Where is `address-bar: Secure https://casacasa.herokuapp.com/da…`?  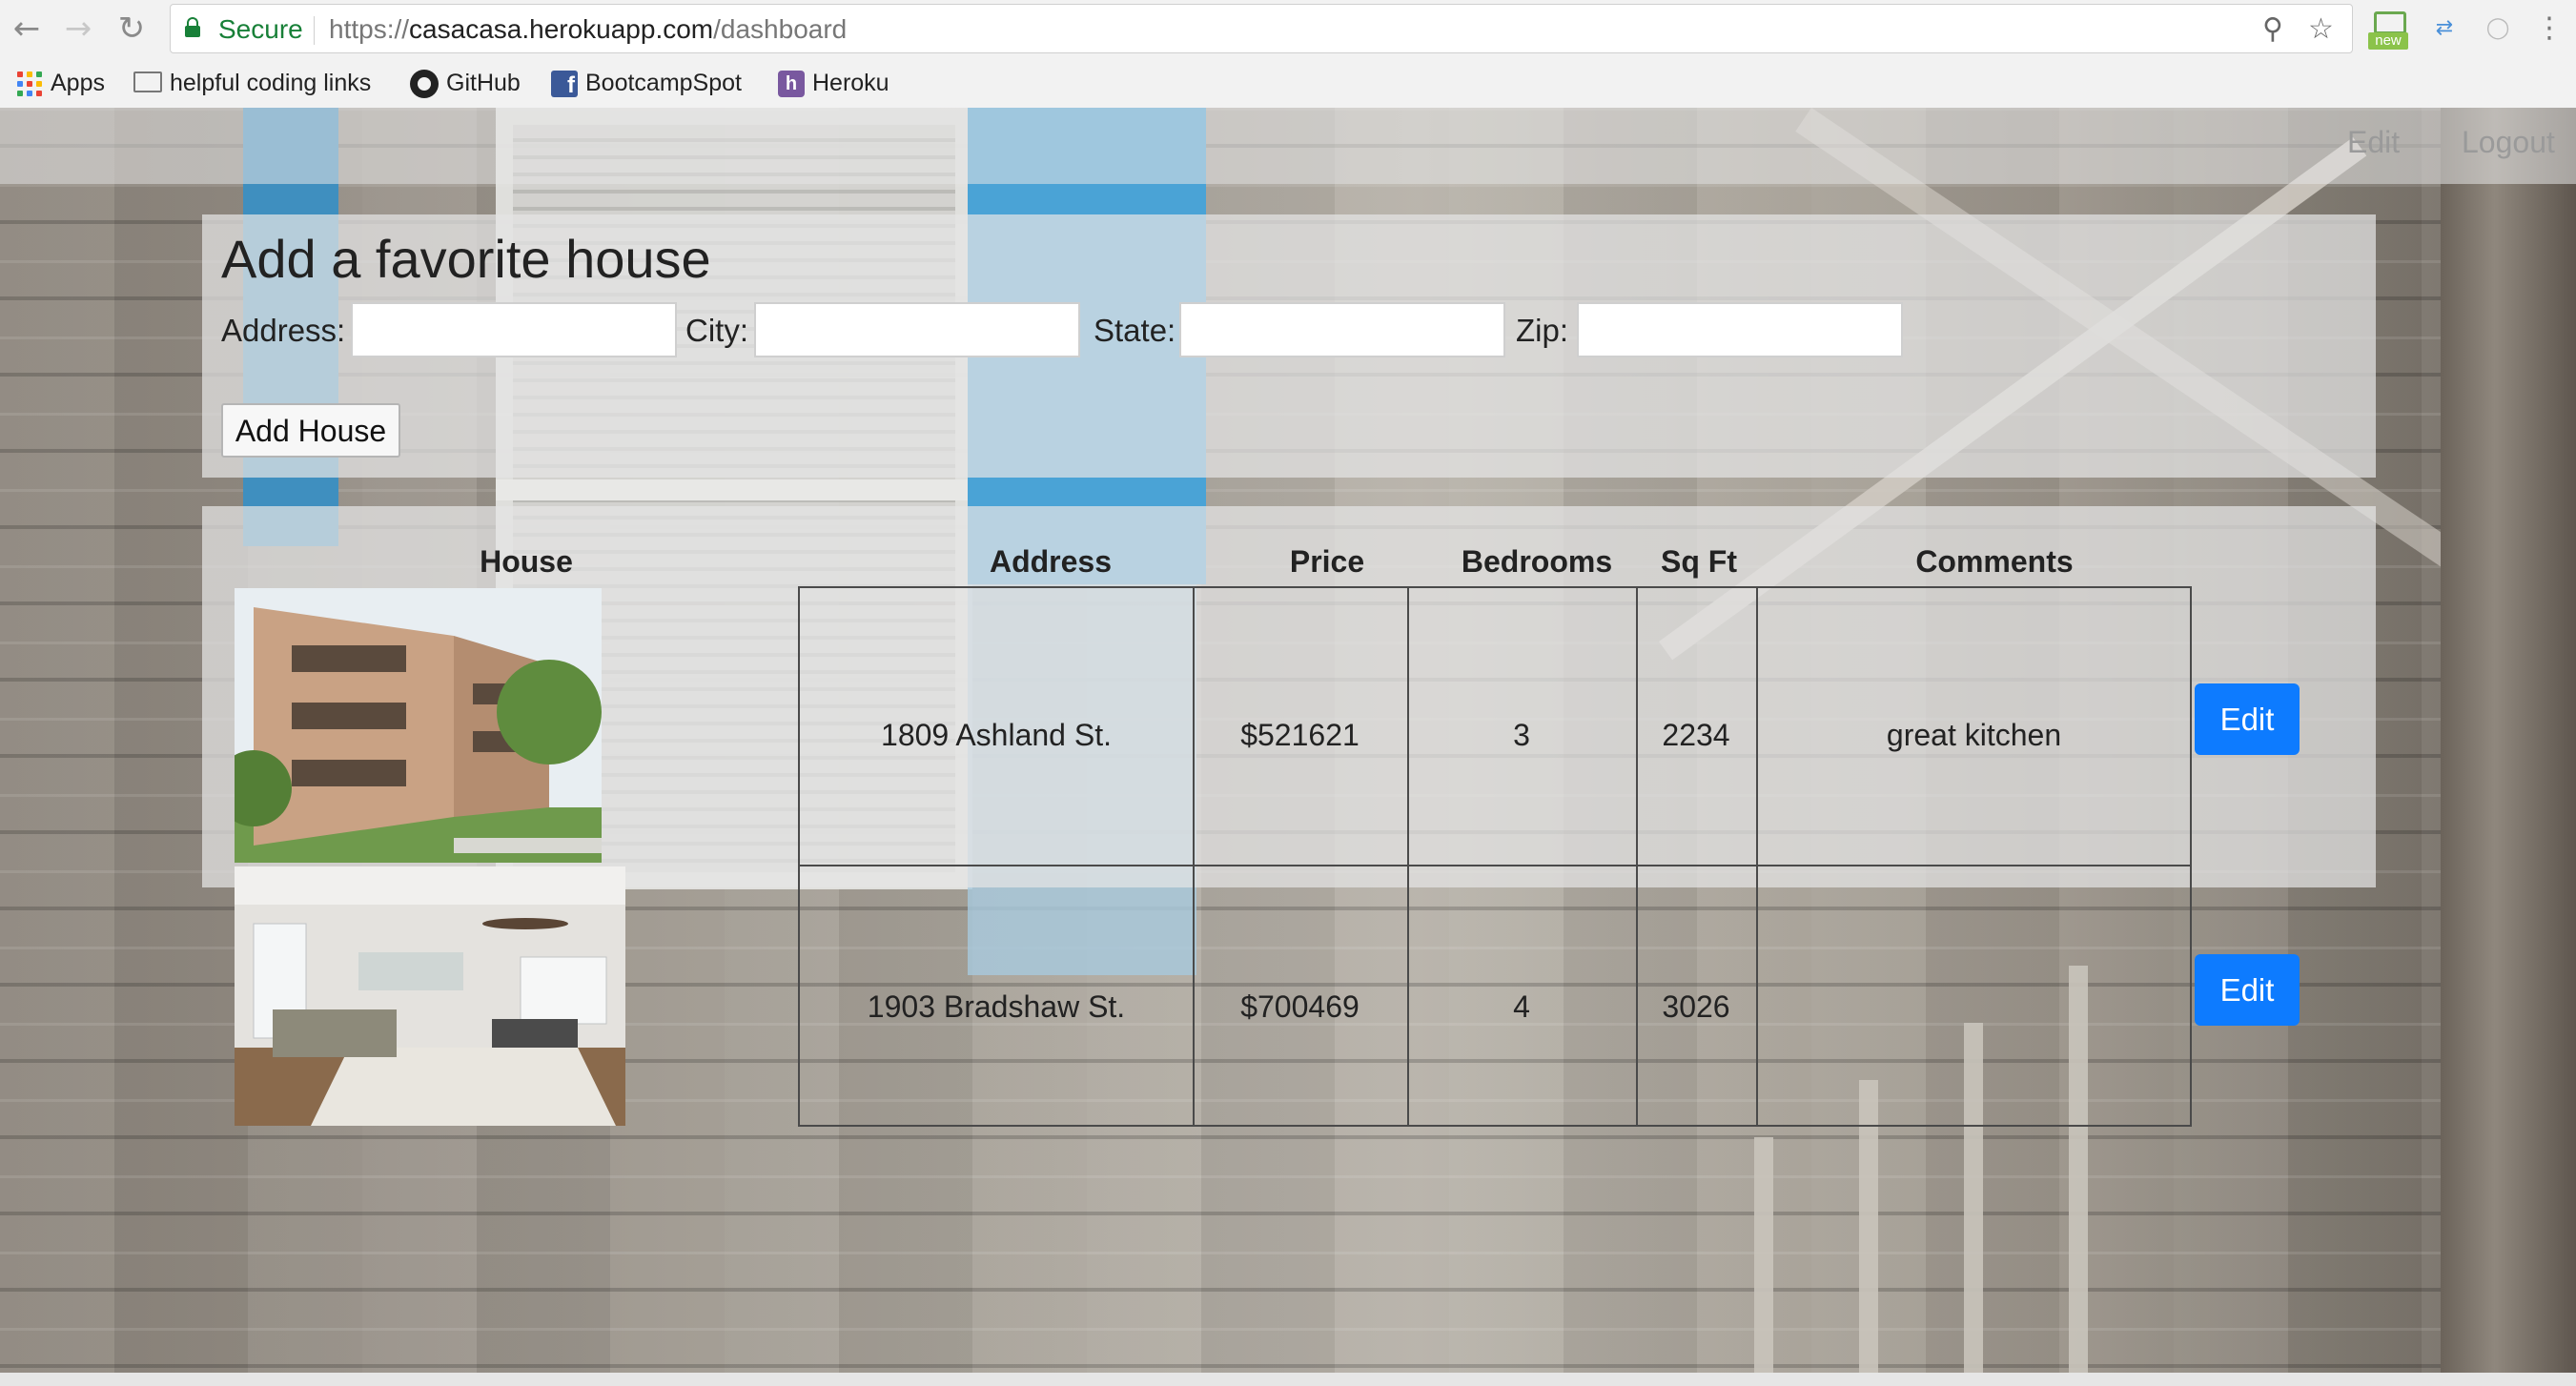
address-bar: Secure https://casacasa.herokuapp.com/da… is located at coordinates (1261, 28).